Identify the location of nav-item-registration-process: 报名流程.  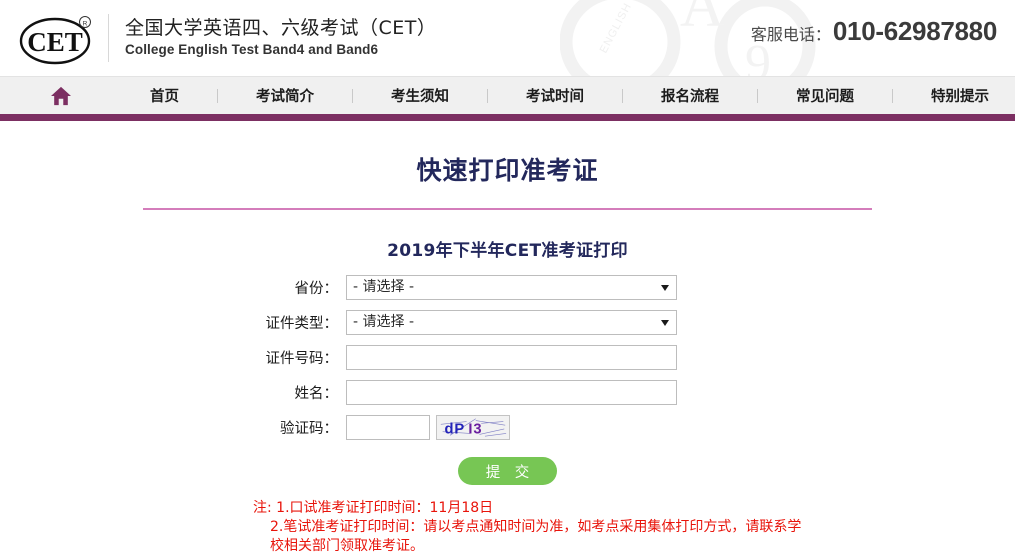
(690, 95).